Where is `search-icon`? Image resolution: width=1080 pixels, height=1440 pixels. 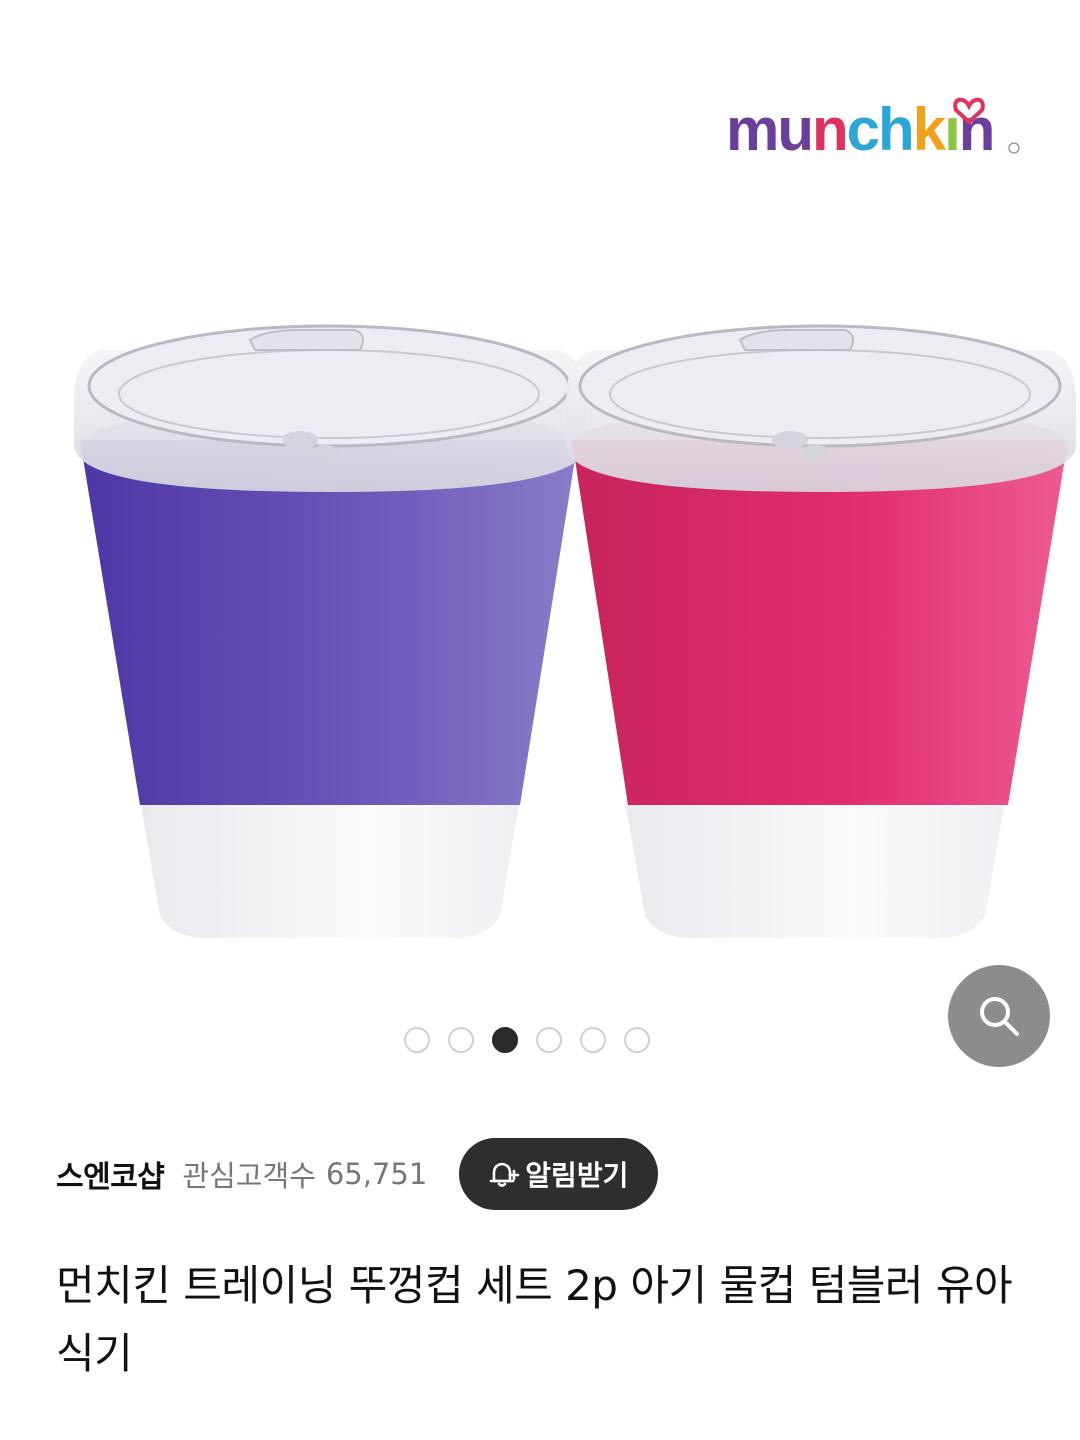
search-icon is located at coordinates (999, 1016).